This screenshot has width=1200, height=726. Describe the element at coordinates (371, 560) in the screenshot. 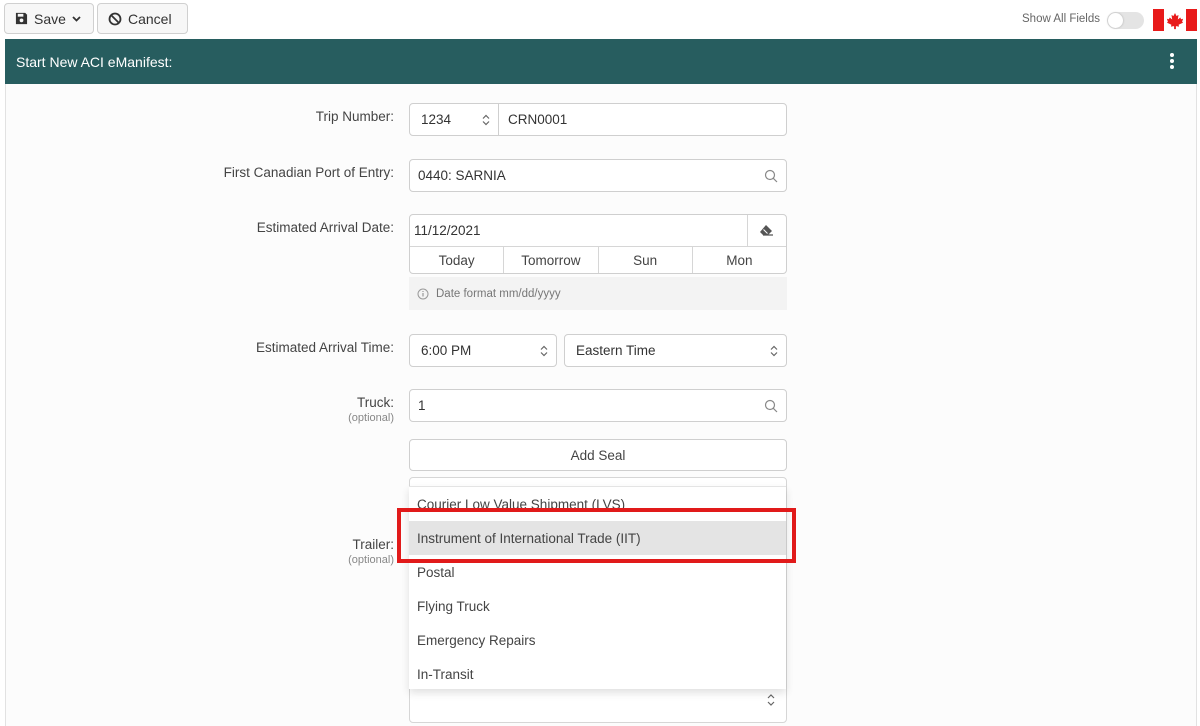

I see `trailer-optional-label: (optional)` at that location.